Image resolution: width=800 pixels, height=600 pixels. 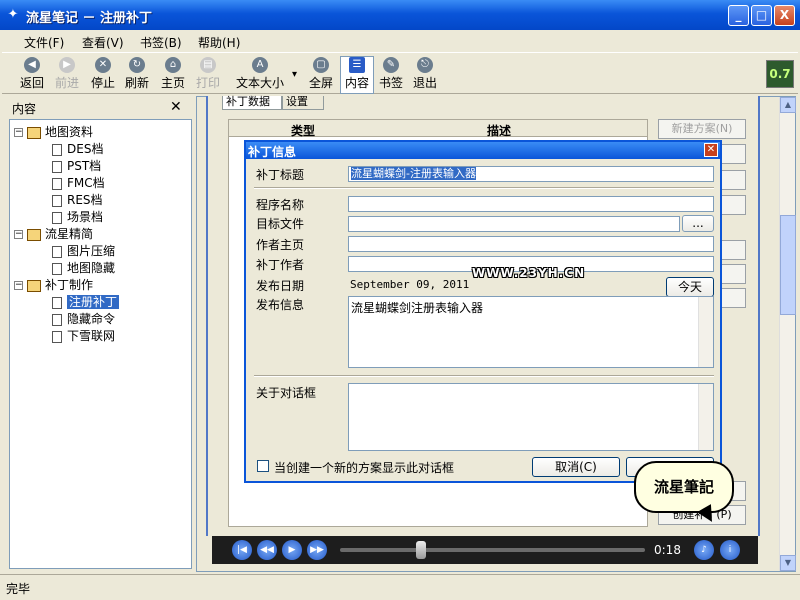 What do you see at coordinates (176, 107) in the screenshot?
I see `close-panel-icon: ✕` at bounding box center [176, 107].